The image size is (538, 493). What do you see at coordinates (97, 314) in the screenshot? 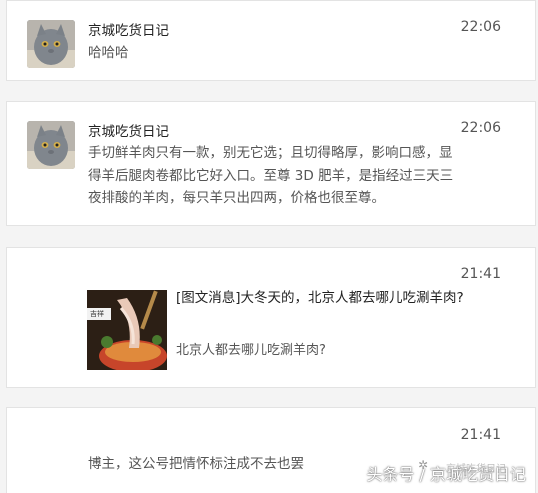
I see `thumbnail-label: 吉祥` at bounding box center [97, 314].